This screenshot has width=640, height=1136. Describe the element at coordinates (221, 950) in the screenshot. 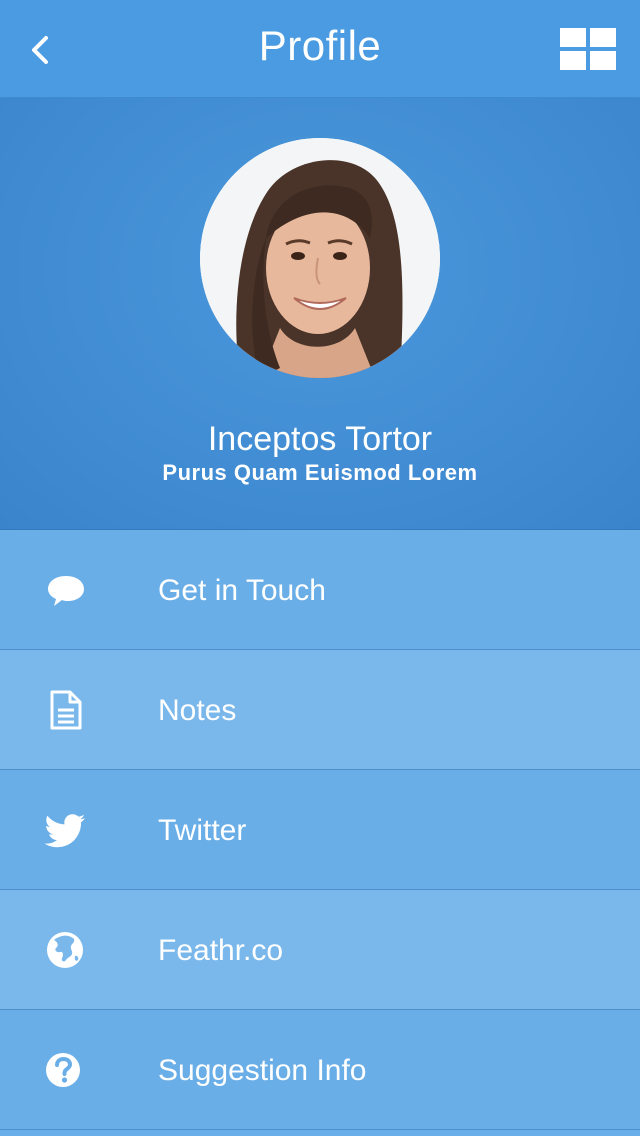

I see `menu-item-label: Feathr.co` at that location.